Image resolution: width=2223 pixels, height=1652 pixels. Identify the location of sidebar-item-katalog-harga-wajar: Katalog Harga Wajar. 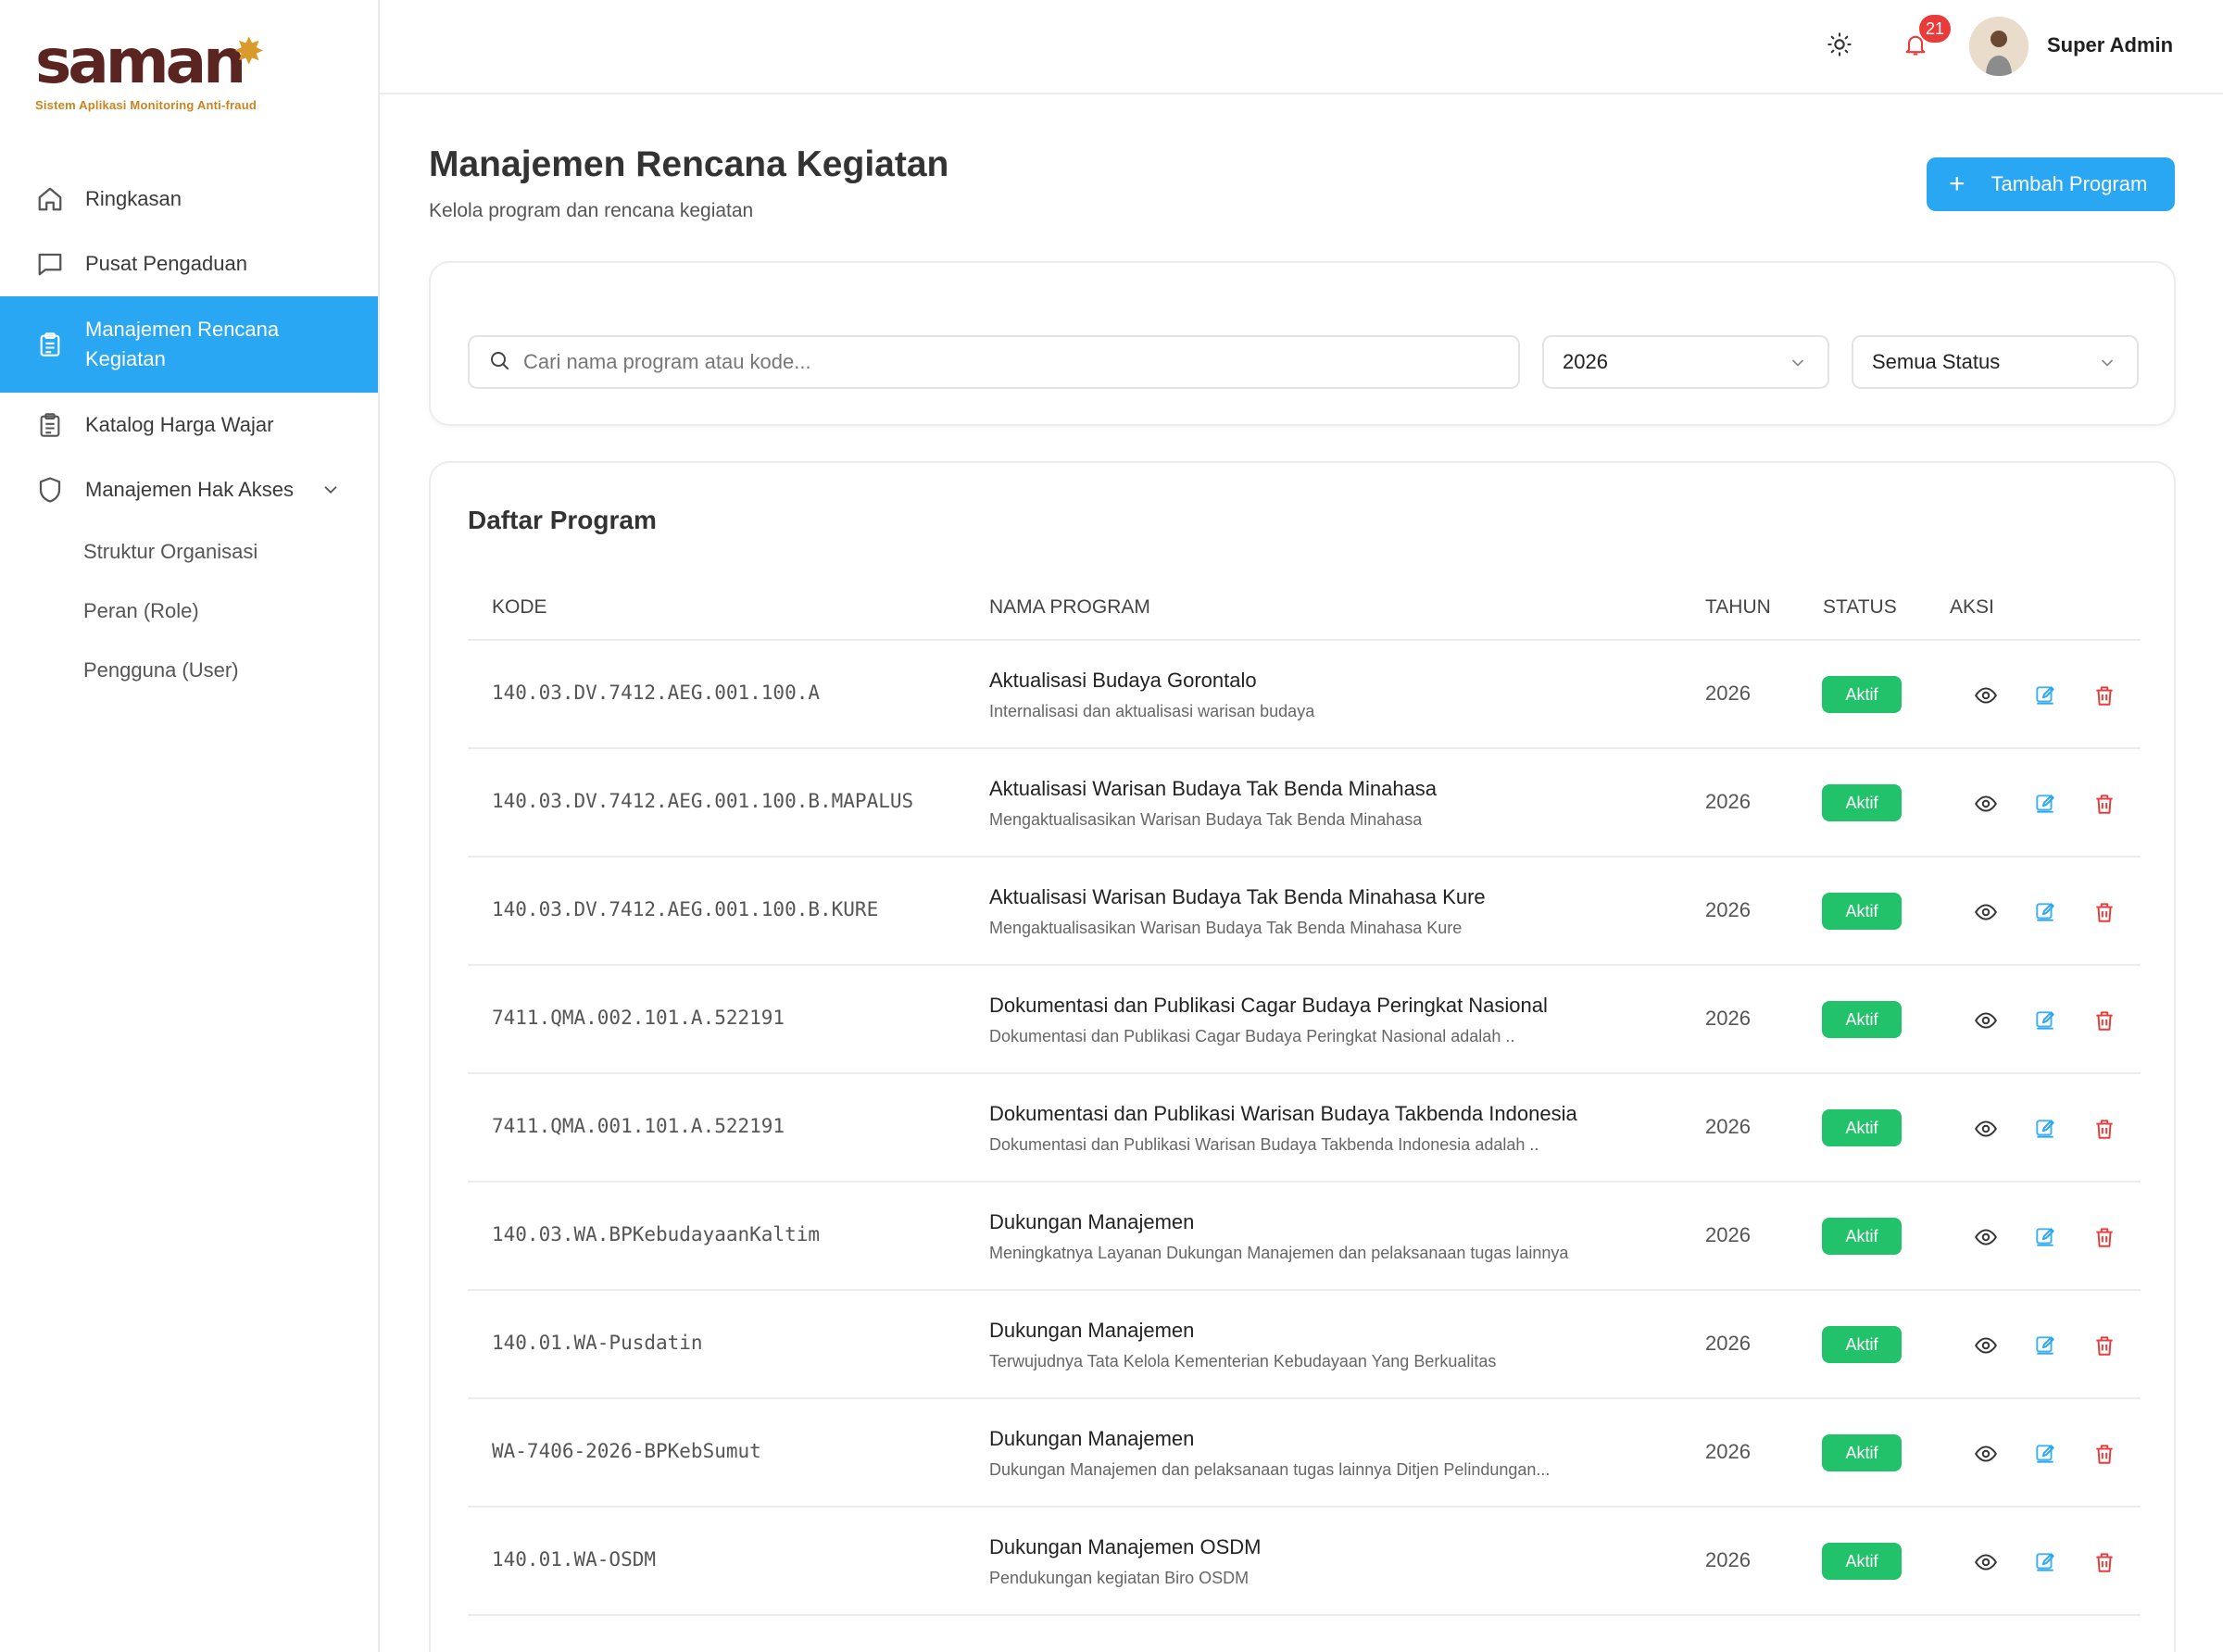
(189, 425).